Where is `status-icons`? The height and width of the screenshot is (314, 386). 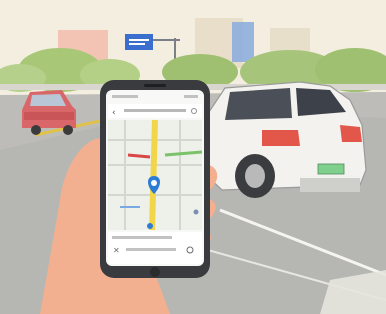
status-icons is located at coordinates (191, 96).